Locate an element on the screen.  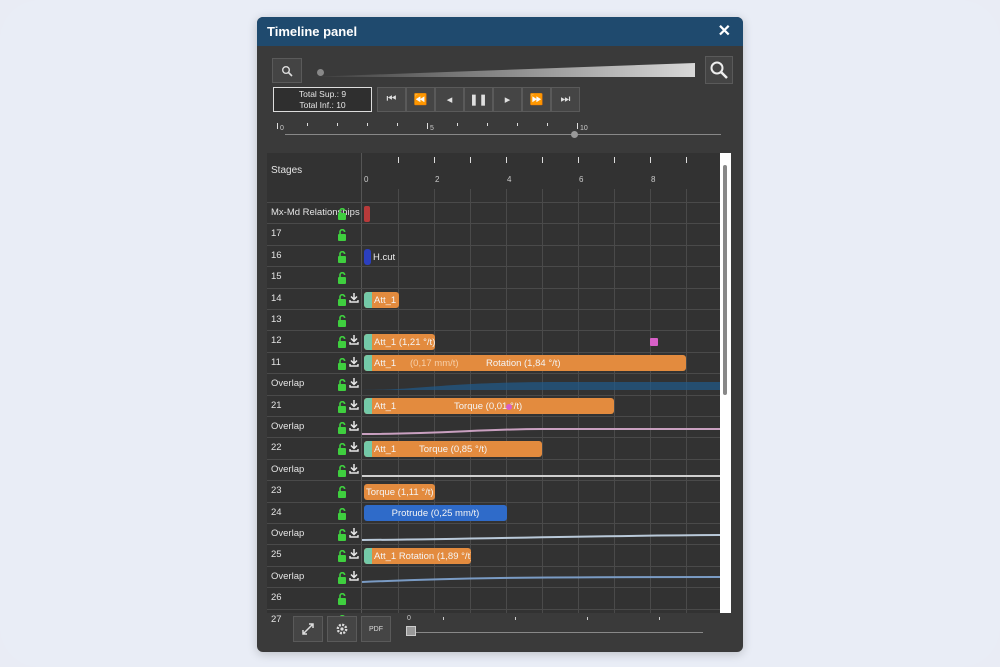
step-forward-icon: ▸ is located at coordinates (507, 100).